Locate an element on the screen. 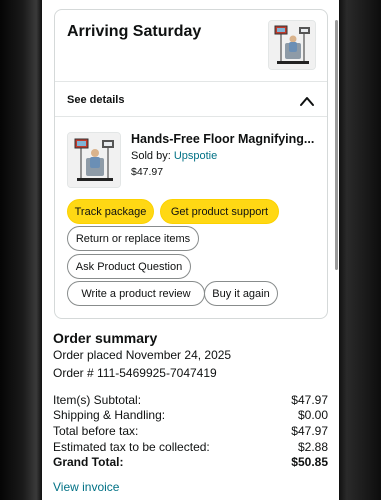  track-package-button: Track package is located at coordinates (110, 211).